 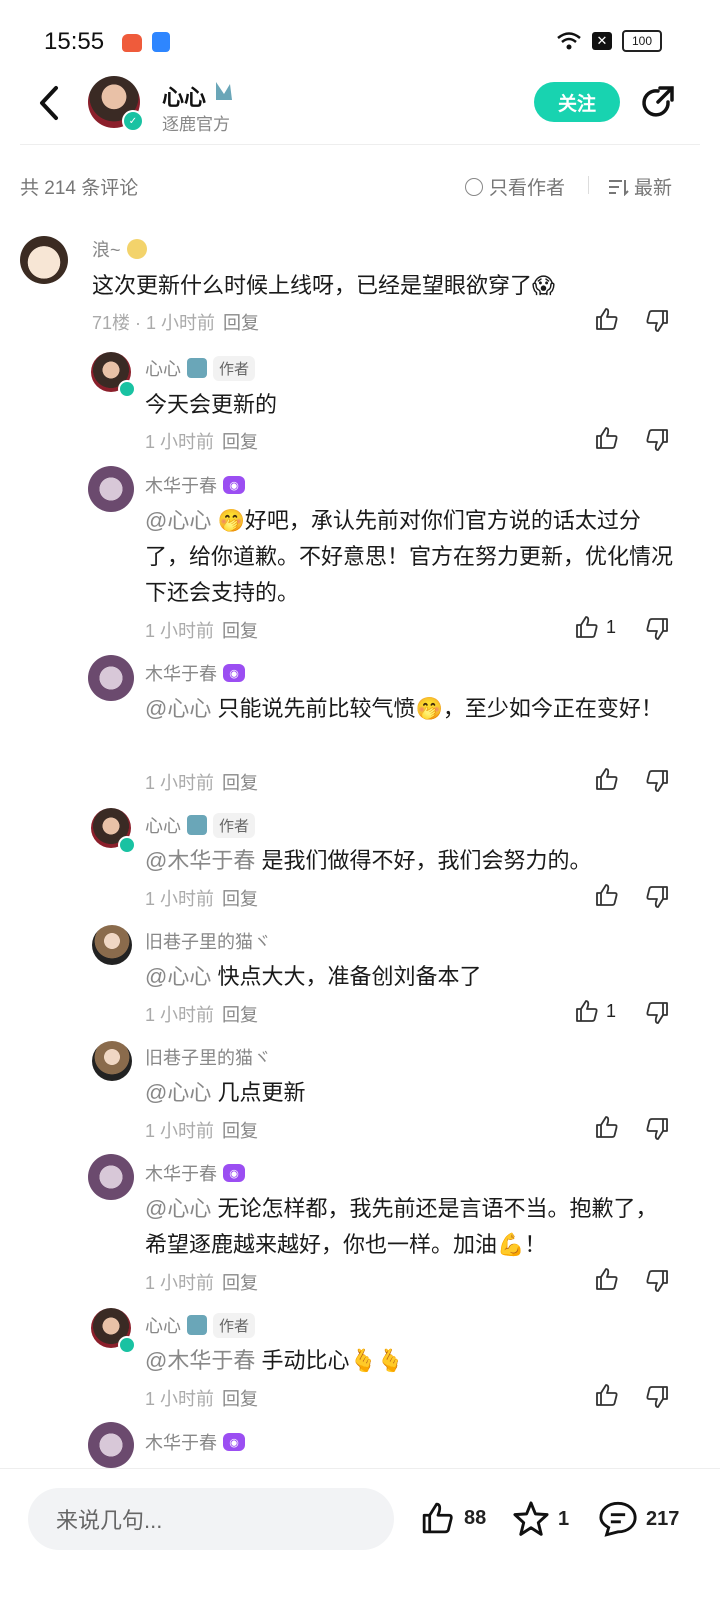 What do you see at coordinates (638, 1519) in the screenshot?
I see `comments-button: 217` at bounding box center [638, 1519].